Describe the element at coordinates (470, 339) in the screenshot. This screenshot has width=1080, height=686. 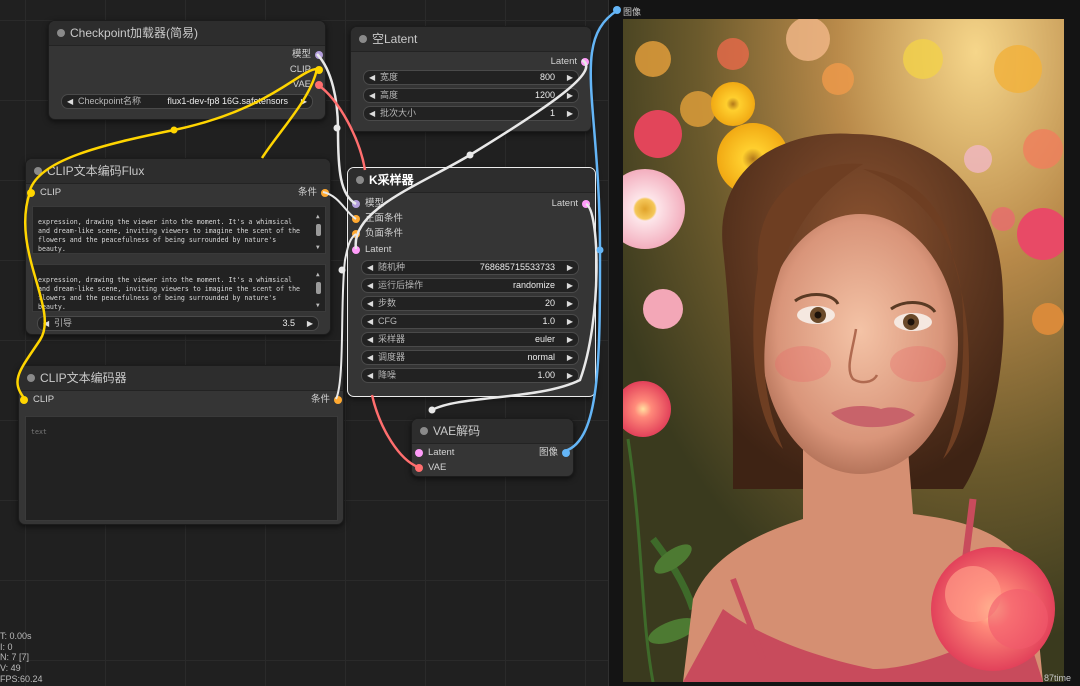
I see `sampler-name-widget: ◀ 采样器 euler ▶` at that location.